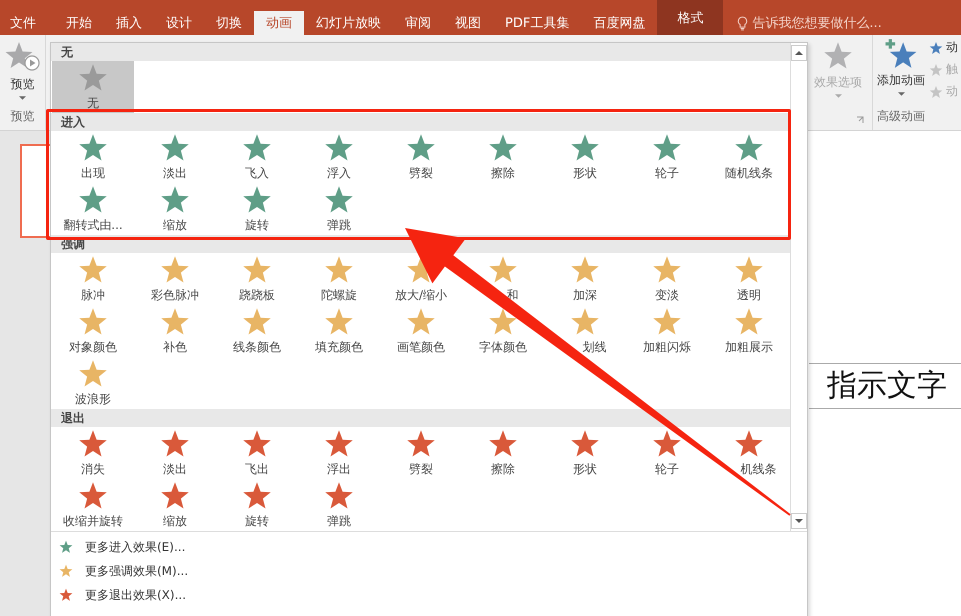 This screenshot has width=961, height=616. What do you see at coordinates (749, 453) in the screenshot?
I see `effect-option: 机线条` at bounding box center [749, 453].